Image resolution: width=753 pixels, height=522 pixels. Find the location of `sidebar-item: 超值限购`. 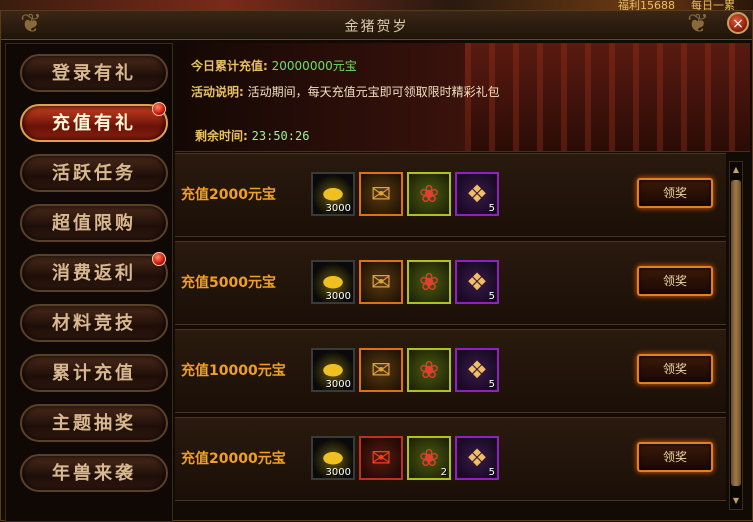

sidebar-item: 超值限购 is located at coordinates (94, 223).